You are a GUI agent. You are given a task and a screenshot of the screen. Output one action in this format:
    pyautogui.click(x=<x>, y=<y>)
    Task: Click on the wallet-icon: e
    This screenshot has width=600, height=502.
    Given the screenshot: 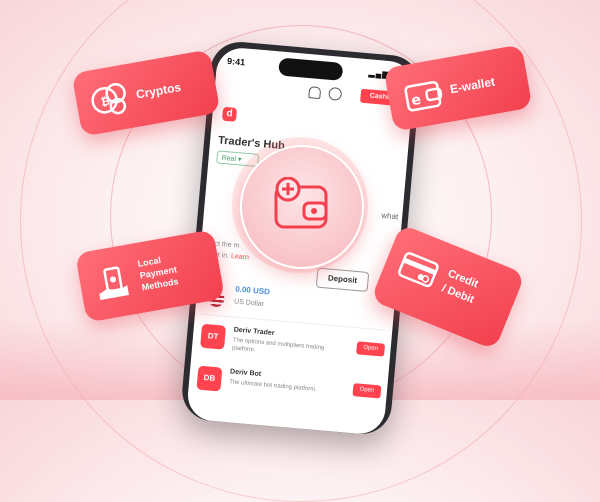 What is the action you would take?
    pyautogui.click(x=423, y=96)
    